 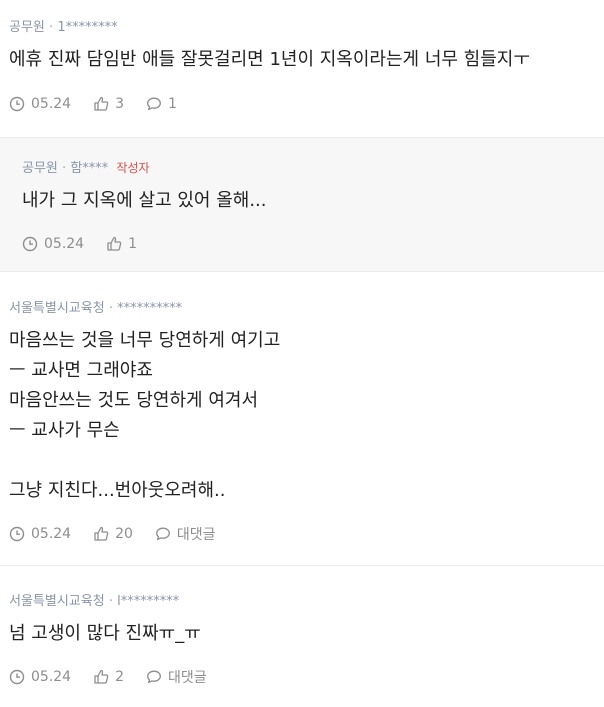 I want to click on comment-meta: 서울특별시교육청 · **********, so click(x=306, y=309).